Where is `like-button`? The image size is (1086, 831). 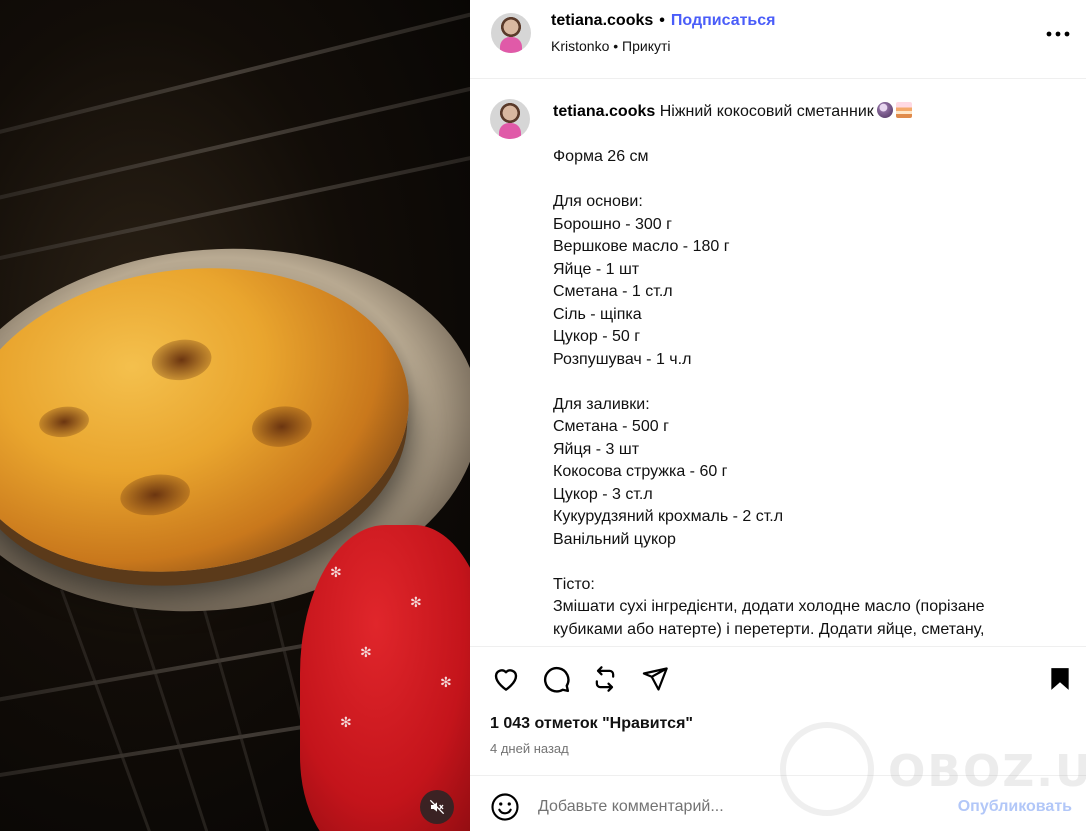 like-button is located at coordinates (506, 679).